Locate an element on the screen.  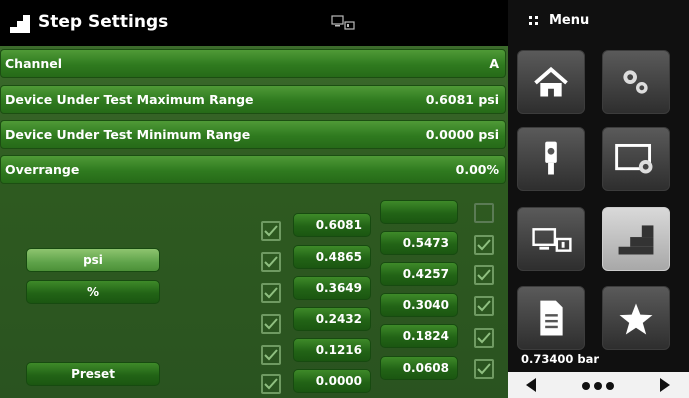
home-icon is located at coordinates (551, 81).